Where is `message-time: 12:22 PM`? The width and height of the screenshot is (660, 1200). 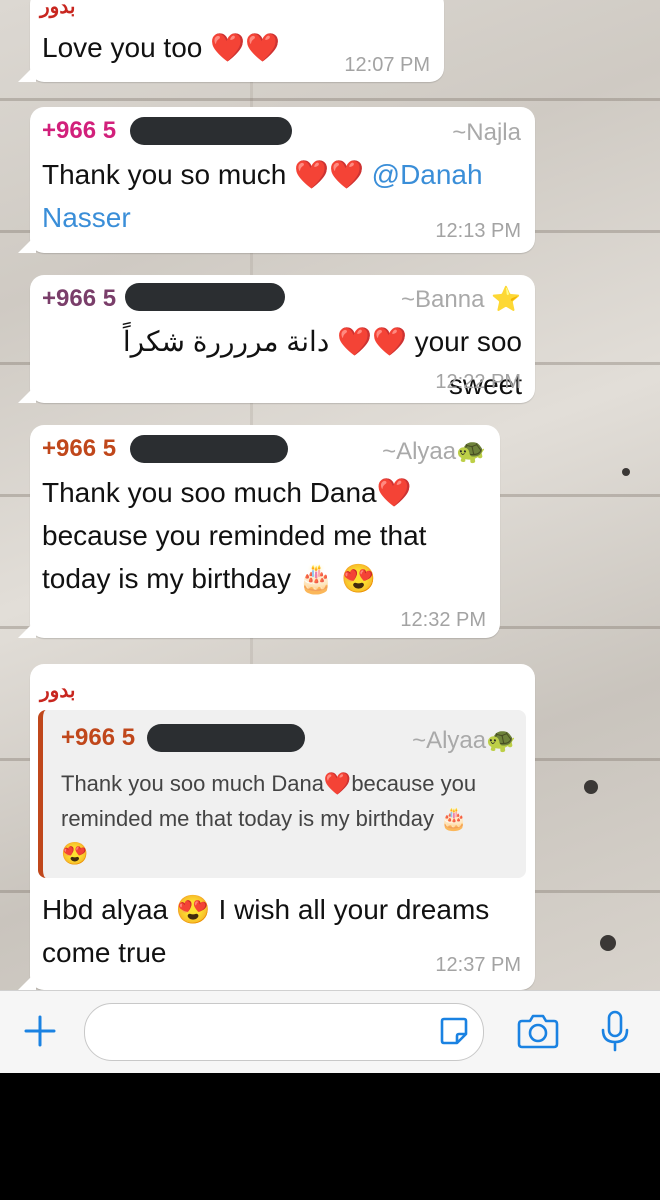
message-time: 12:22 PM is located at coordinates (478, 382).